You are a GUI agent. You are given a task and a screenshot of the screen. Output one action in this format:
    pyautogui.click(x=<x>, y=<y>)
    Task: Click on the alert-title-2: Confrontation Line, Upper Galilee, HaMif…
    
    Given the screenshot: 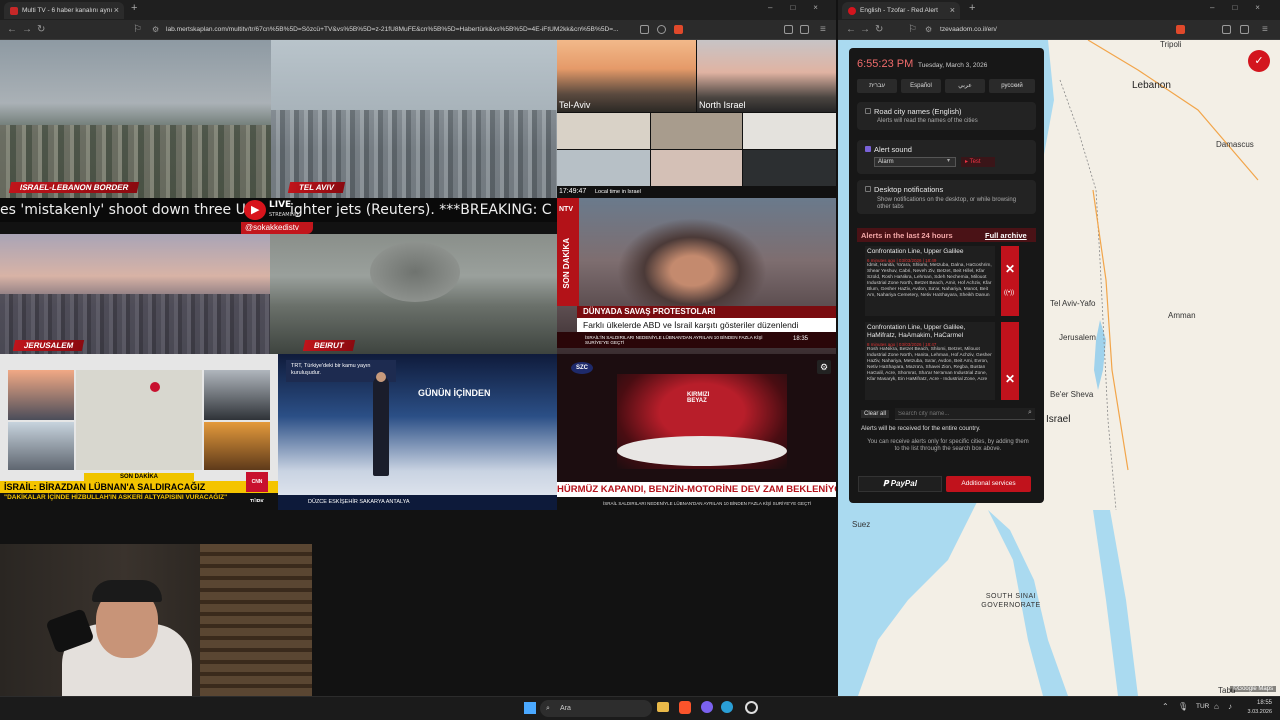 What is the action you would take?
    pyautogui.click(x=916, y=331)
    